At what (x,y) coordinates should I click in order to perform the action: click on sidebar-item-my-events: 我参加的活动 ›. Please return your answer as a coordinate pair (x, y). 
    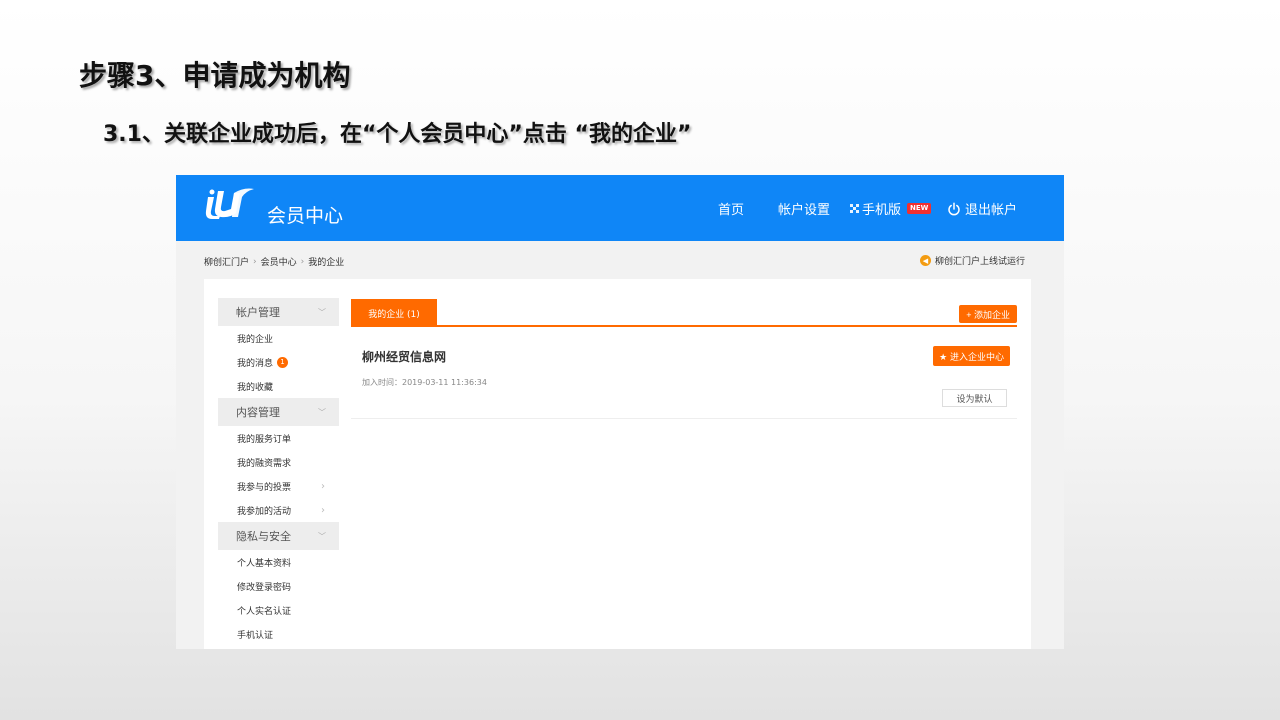
    Looking at the image, I should click on (278, 510).